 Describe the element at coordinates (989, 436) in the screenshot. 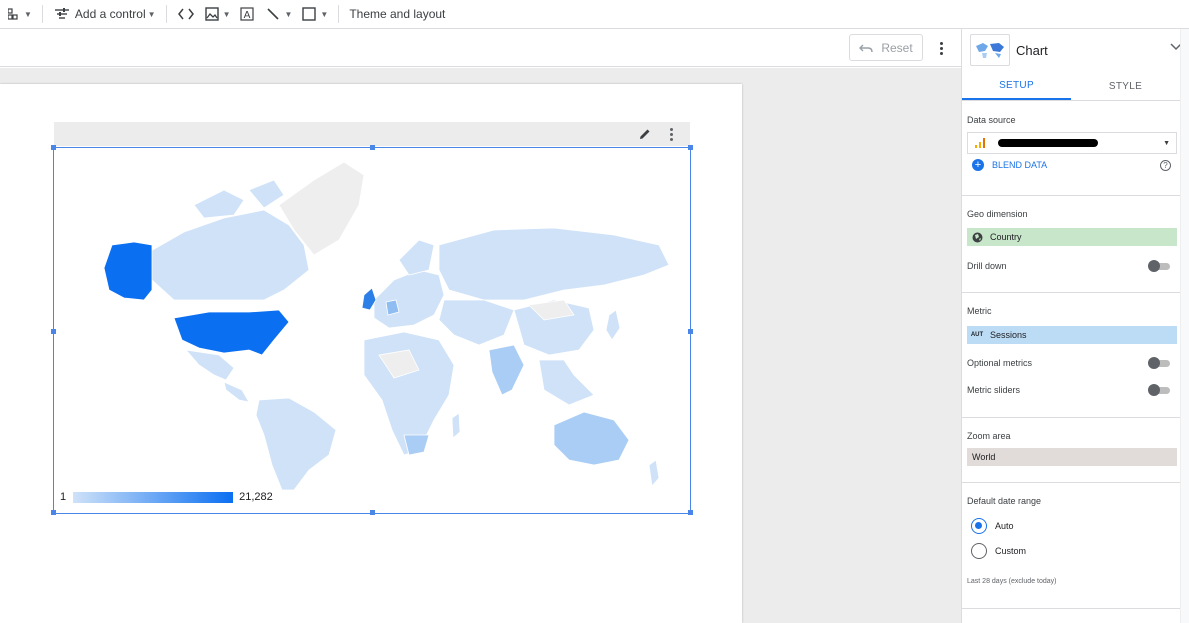

I see `zoom-area-label: Zoom area` at that location.